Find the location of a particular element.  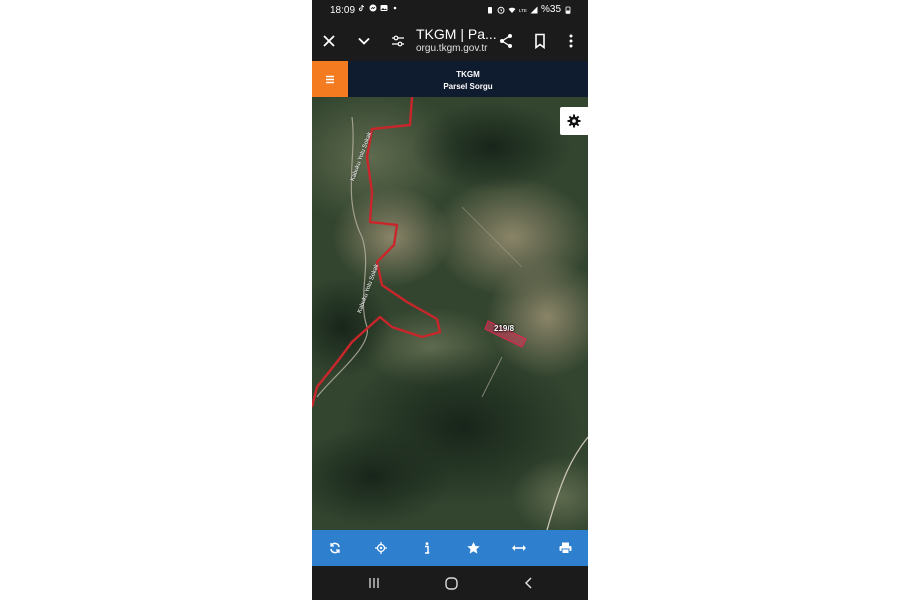

menu-button is located at coordinates (330, 79).